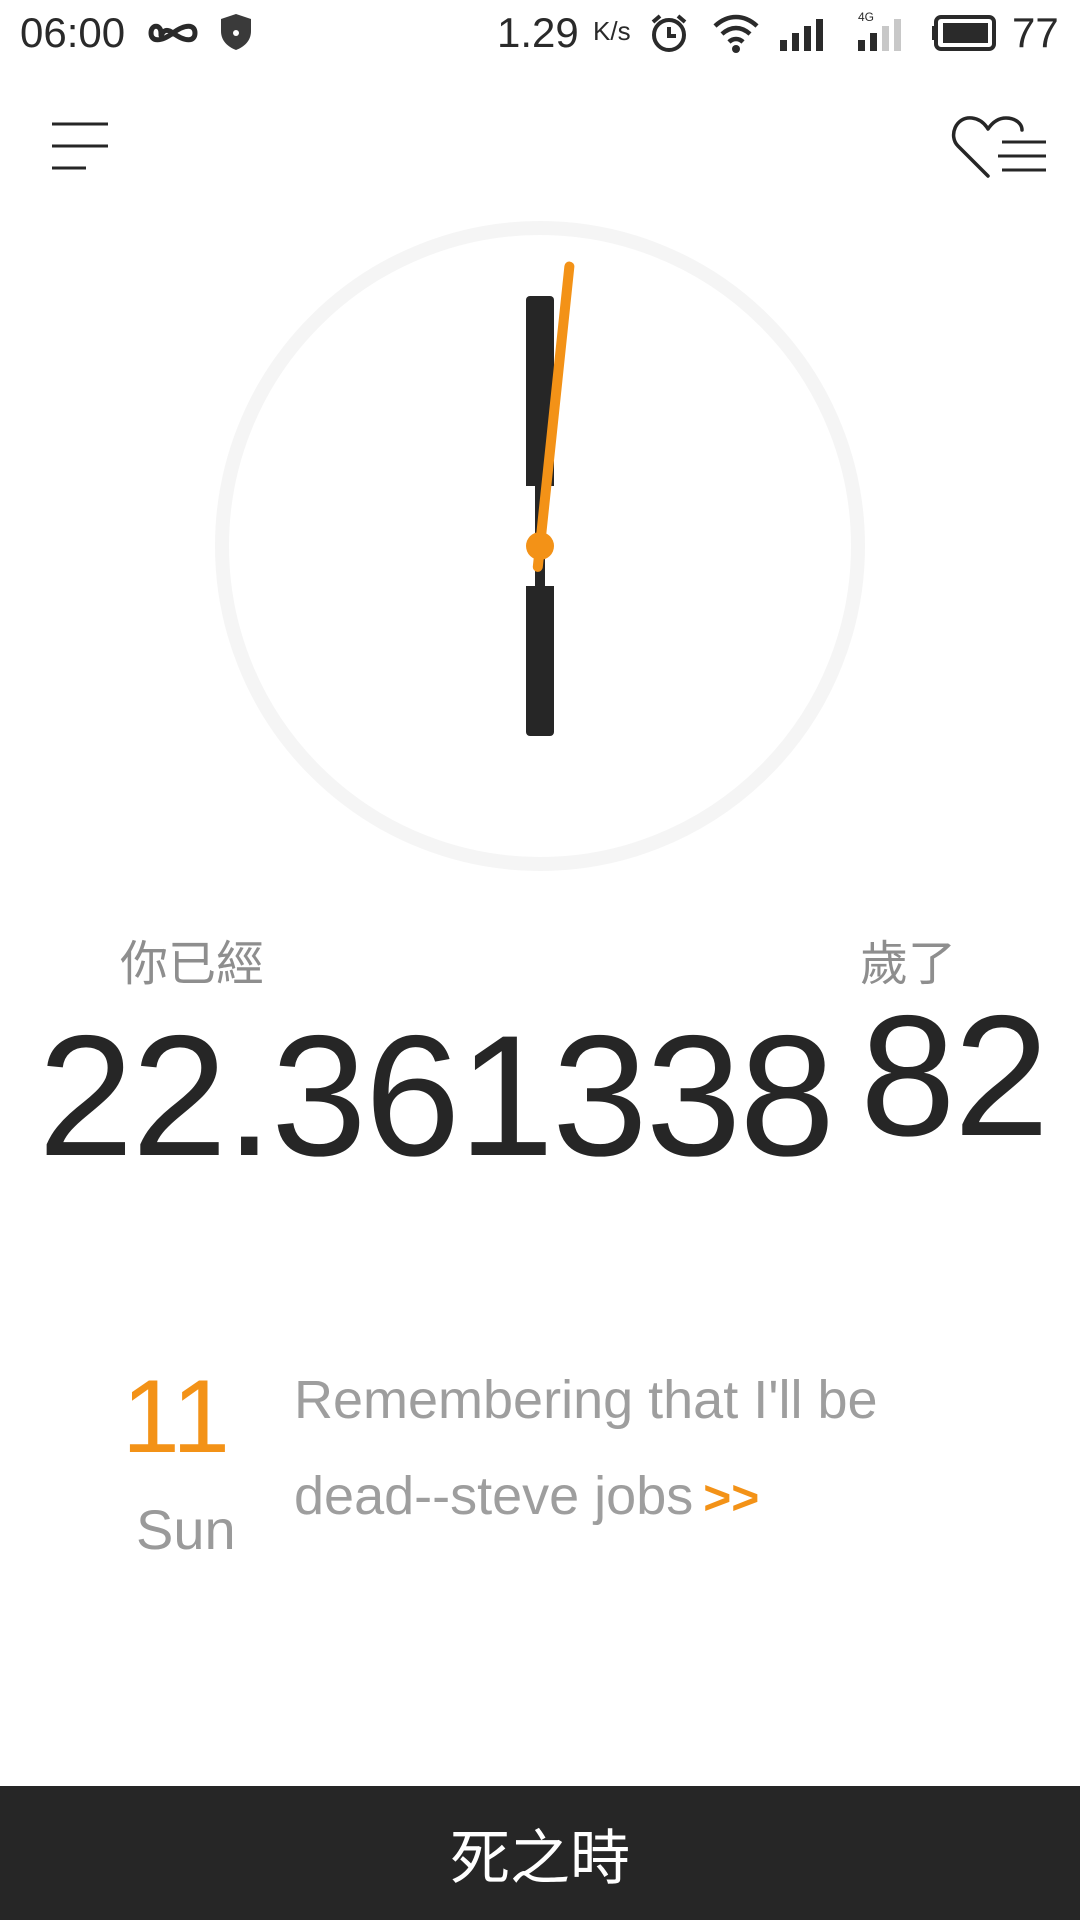 Image resolution: width=1080 pixels, height=1920 pixels. I want to click on battery-icon, so click(964, 33).